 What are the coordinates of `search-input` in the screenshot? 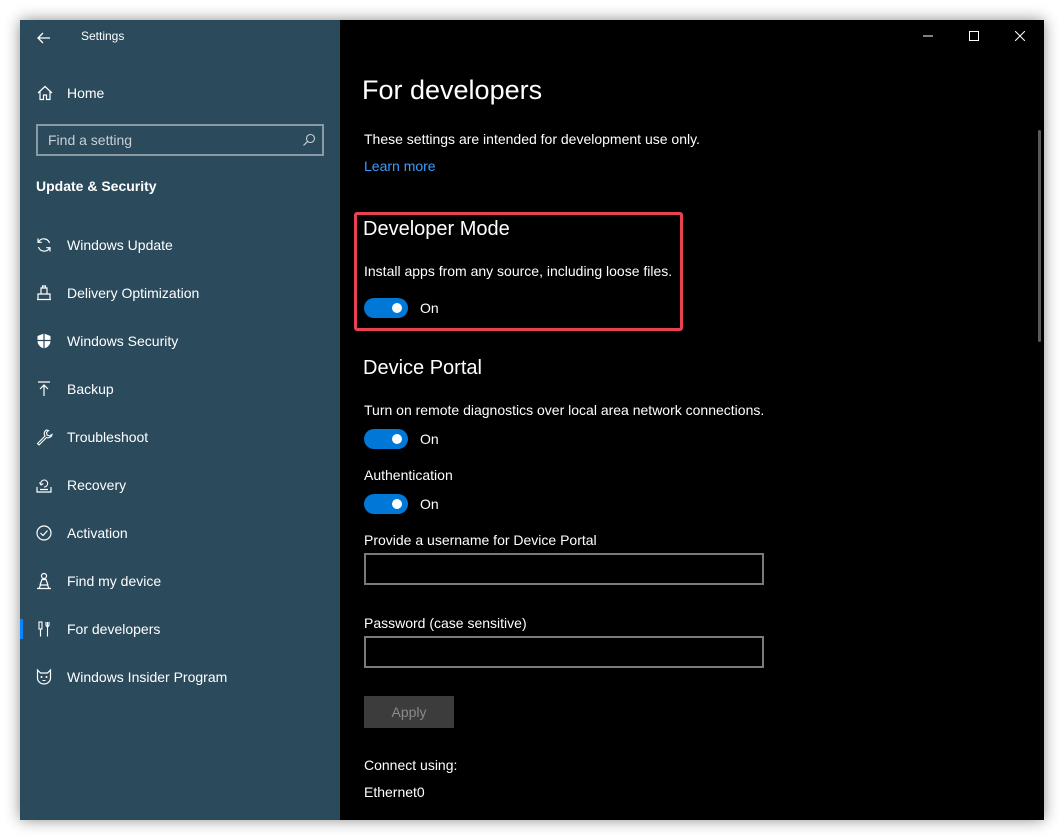 It's located at (163, 140).